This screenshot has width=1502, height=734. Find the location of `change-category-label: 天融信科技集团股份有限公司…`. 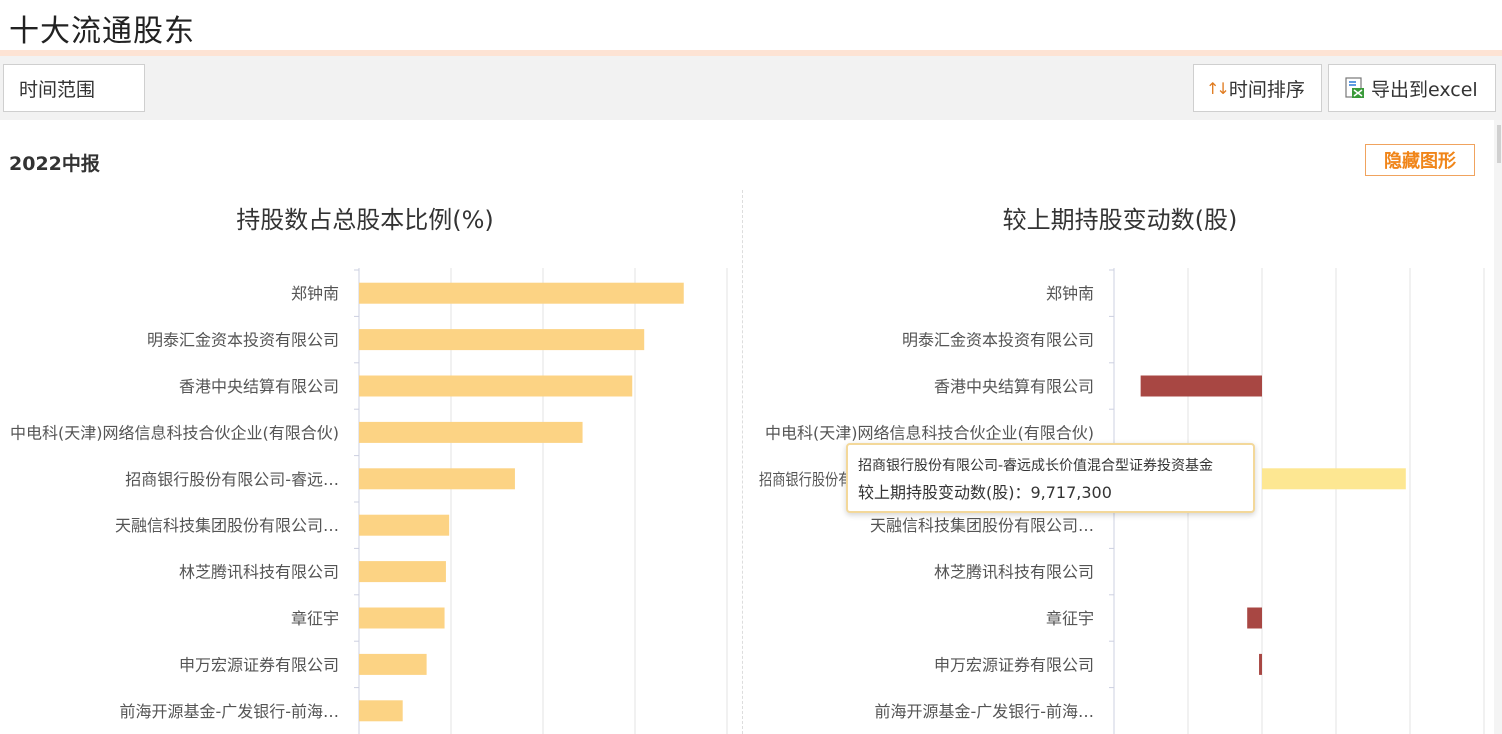

change-category-label: 天融信科技集团股份有限公司… is located at coordinates (982, 525).